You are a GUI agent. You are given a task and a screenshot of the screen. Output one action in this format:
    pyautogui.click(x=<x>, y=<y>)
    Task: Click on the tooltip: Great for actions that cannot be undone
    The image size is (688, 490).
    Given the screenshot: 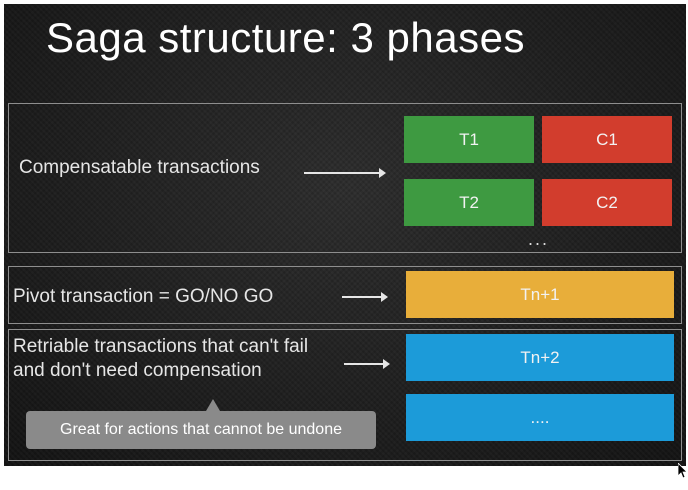 What is the action you would take?
    pyautogui.click(x=201, y=430)
    